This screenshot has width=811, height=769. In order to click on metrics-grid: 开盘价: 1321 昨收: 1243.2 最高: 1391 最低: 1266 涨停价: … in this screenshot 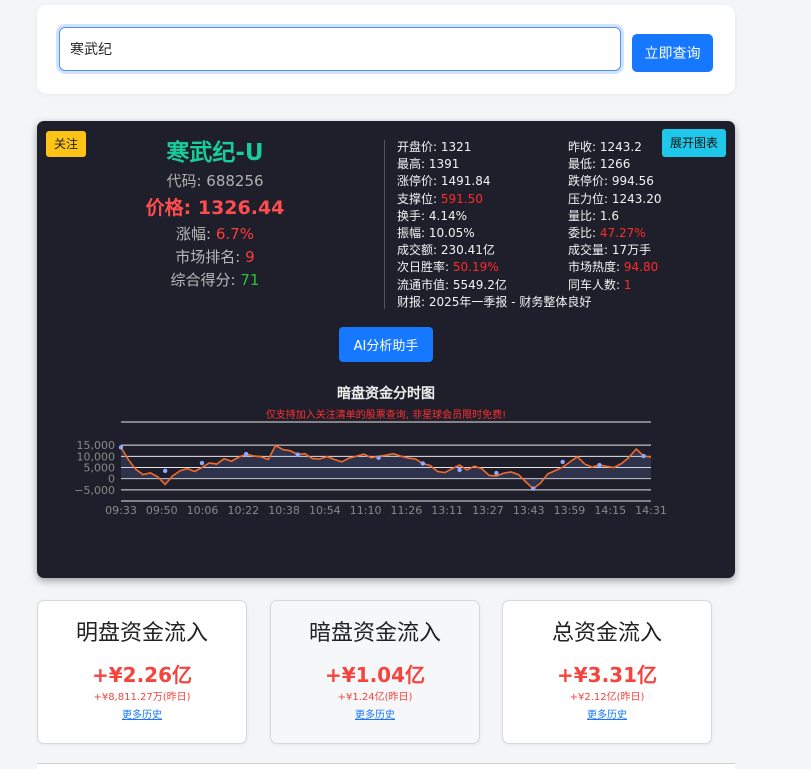, I will do `click(562, 225)`.